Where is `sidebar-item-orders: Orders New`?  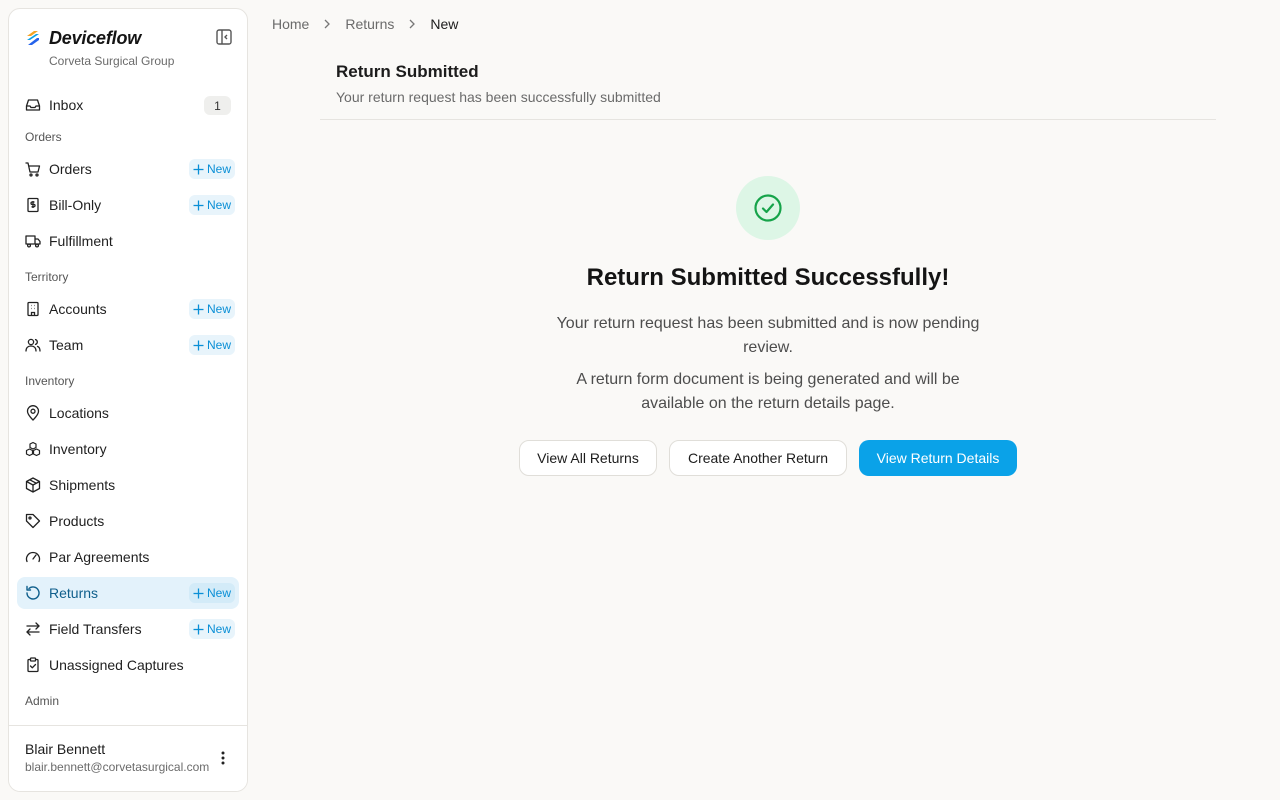
sidebar-item-orders: Orders New is located at coordinates (128, 169).